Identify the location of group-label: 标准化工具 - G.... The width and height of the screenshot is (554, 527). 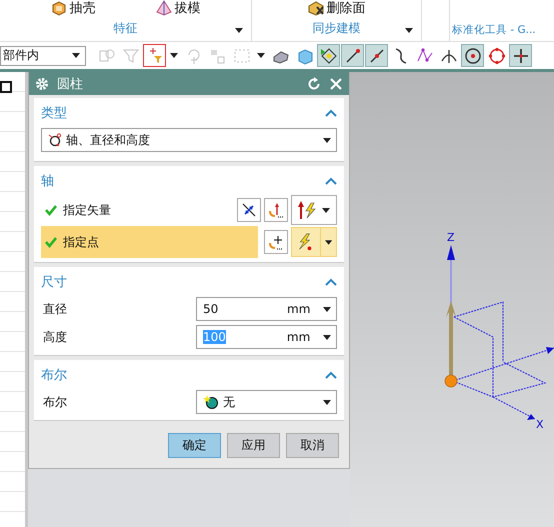
(494, 30).